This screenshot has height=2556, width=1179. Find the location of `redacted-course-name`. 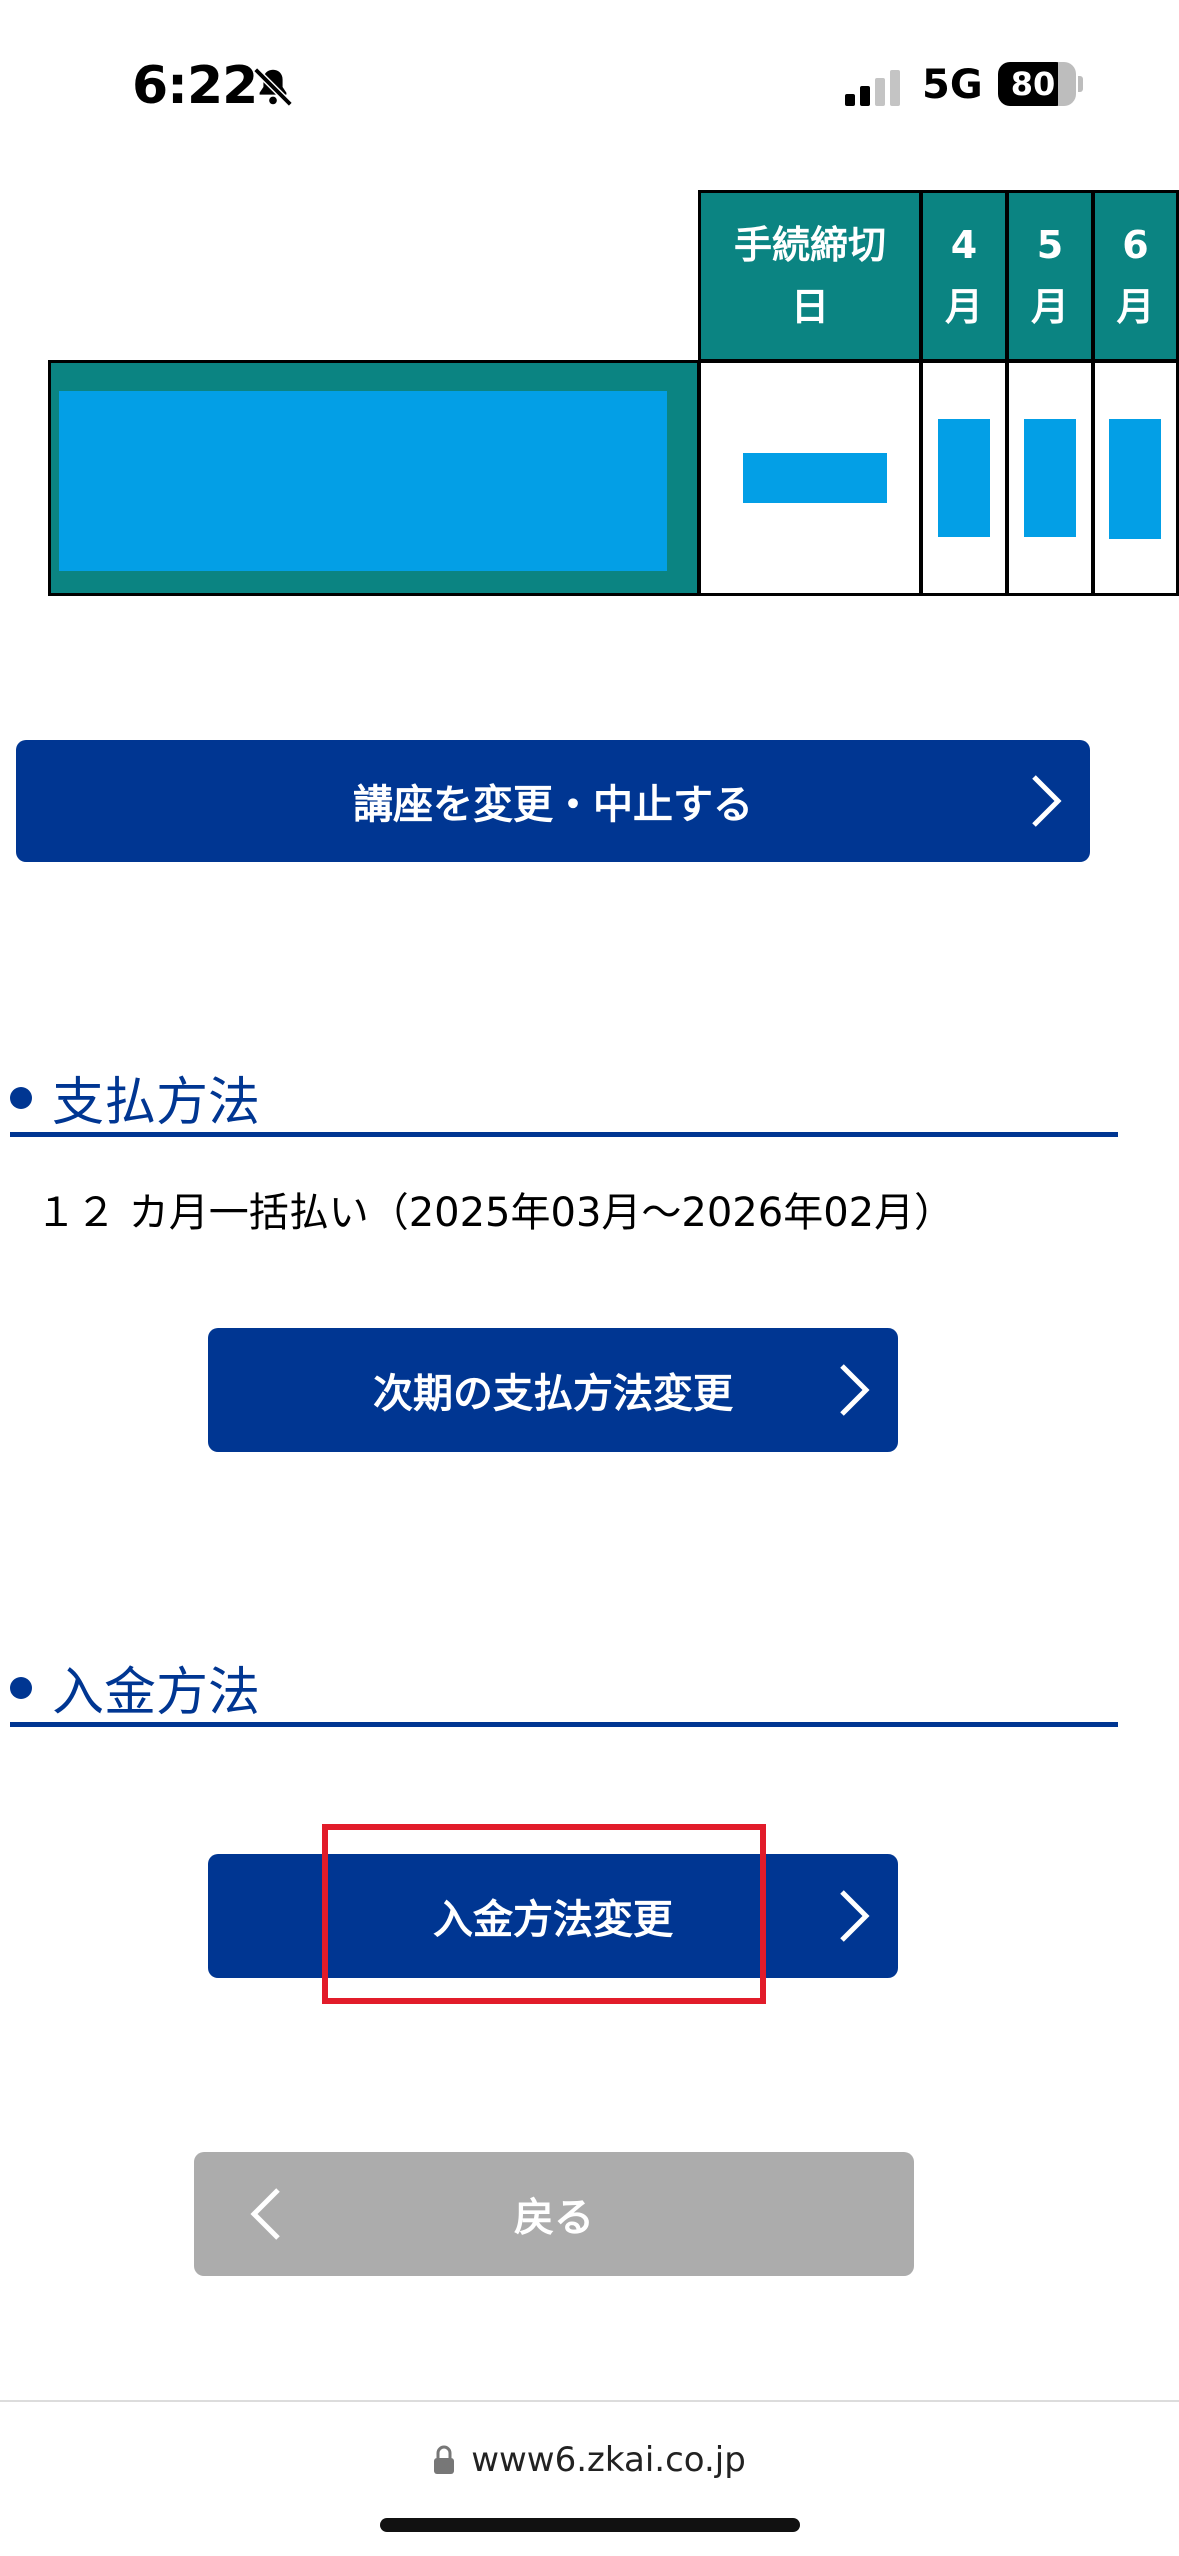

redacted-course-name is located at coordinates (363, 481).